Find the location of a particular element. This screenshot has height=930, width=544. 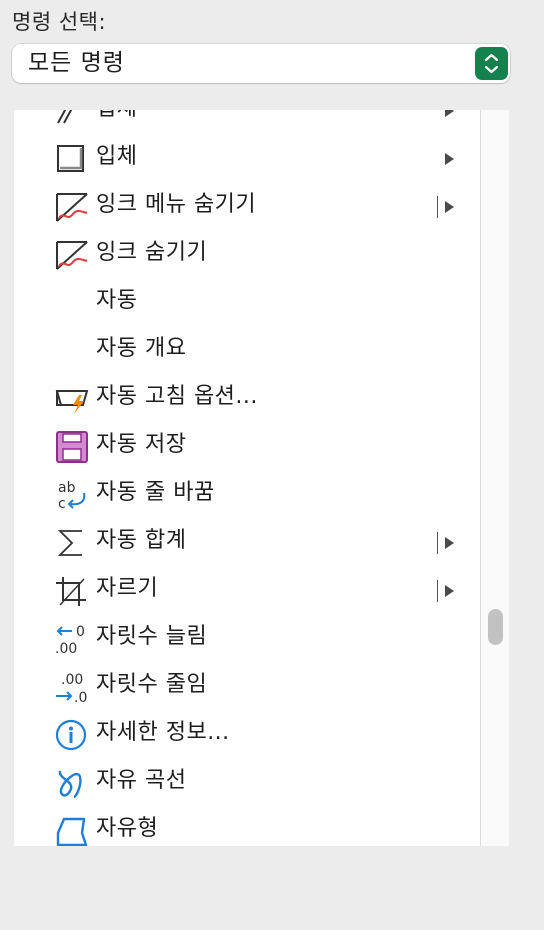

save-disk-icon is located at coordinates (72, 447).